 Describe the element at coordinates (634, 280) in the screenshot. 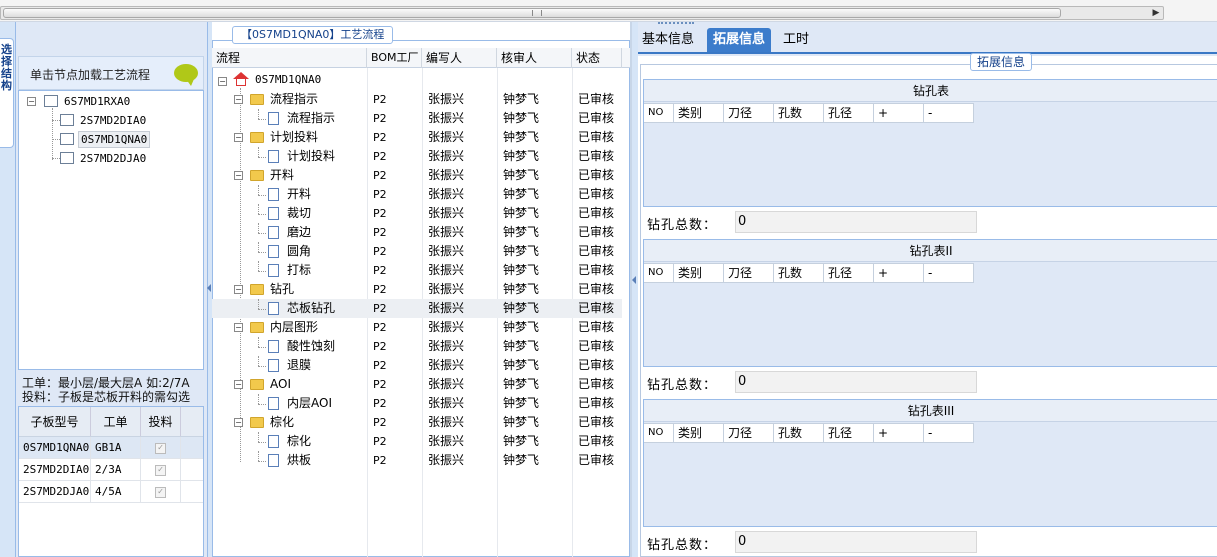

I see `collapse-right-icon` at that location.